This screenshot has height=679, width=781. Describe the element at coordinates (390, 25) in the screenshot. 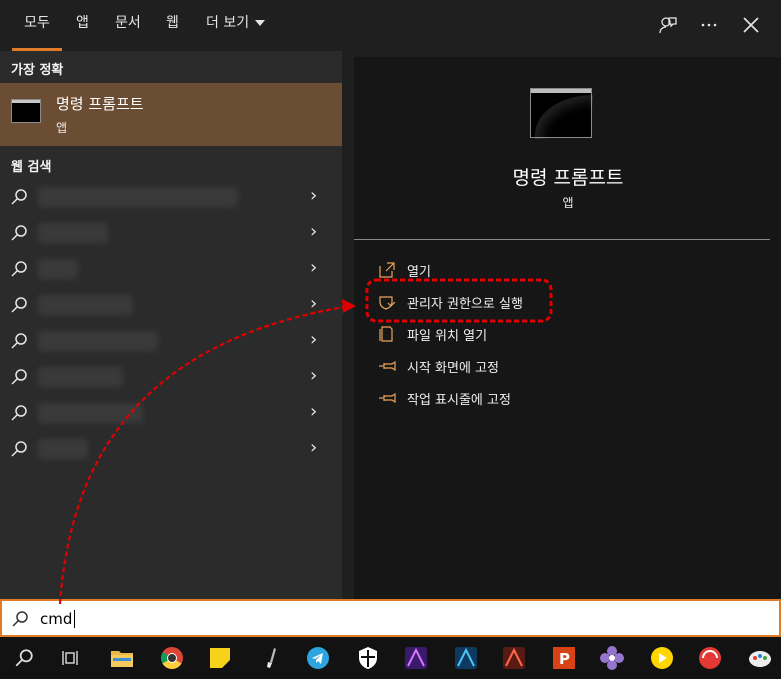

I see `filter-tabs: 모두 앱 문서 웹 더 보기` at that location.